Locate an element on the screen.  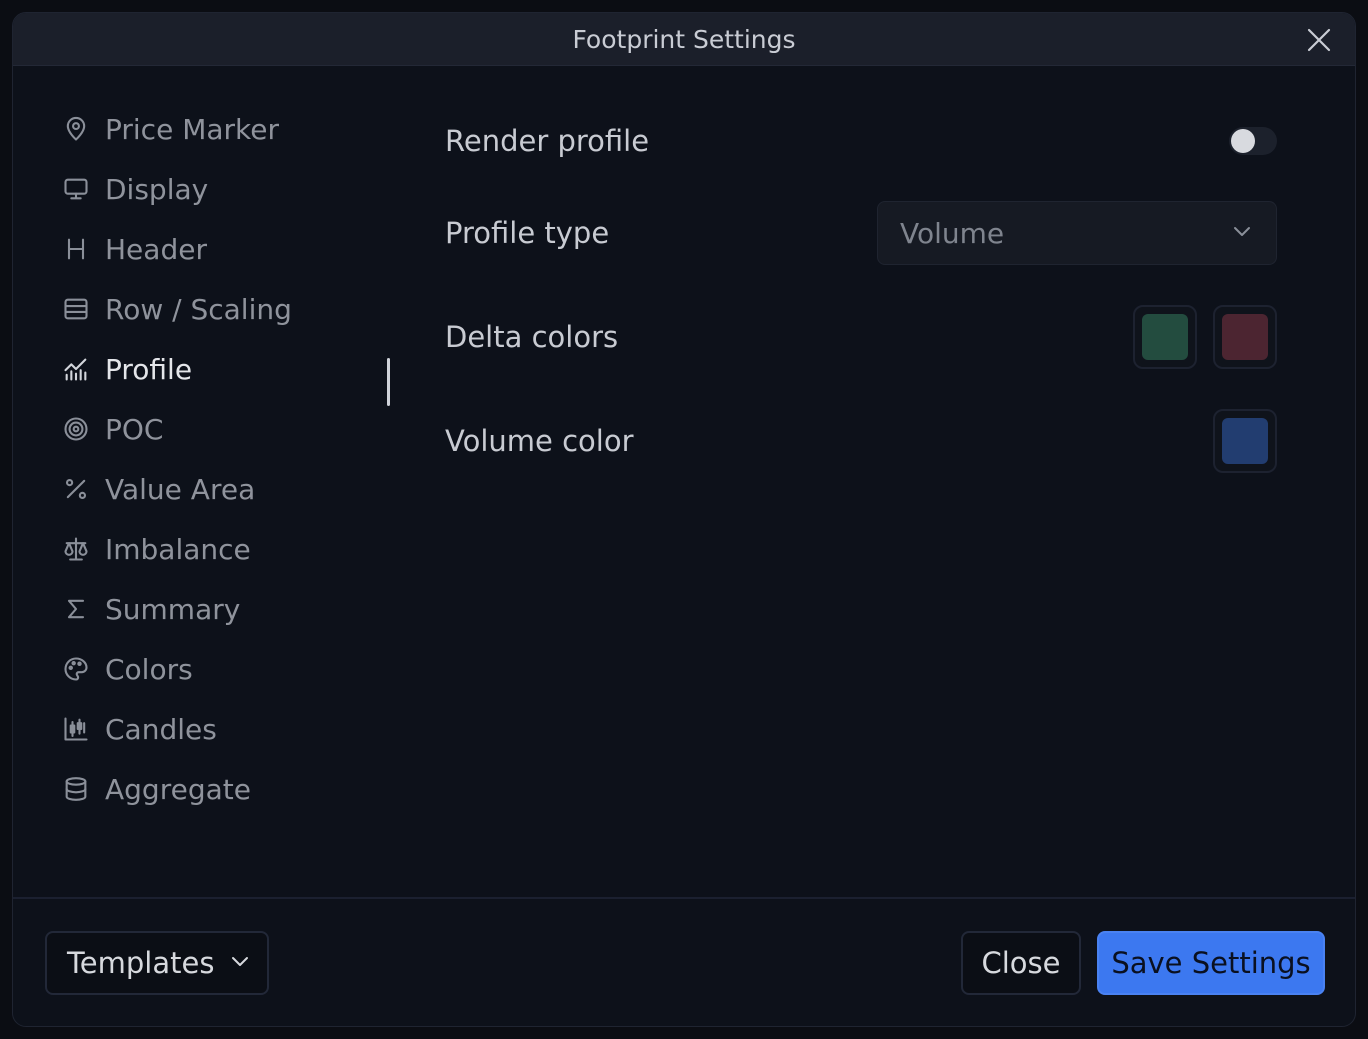
sidebar-item-row-scaling: Row / Scaling is located at coordinates (231, 309).